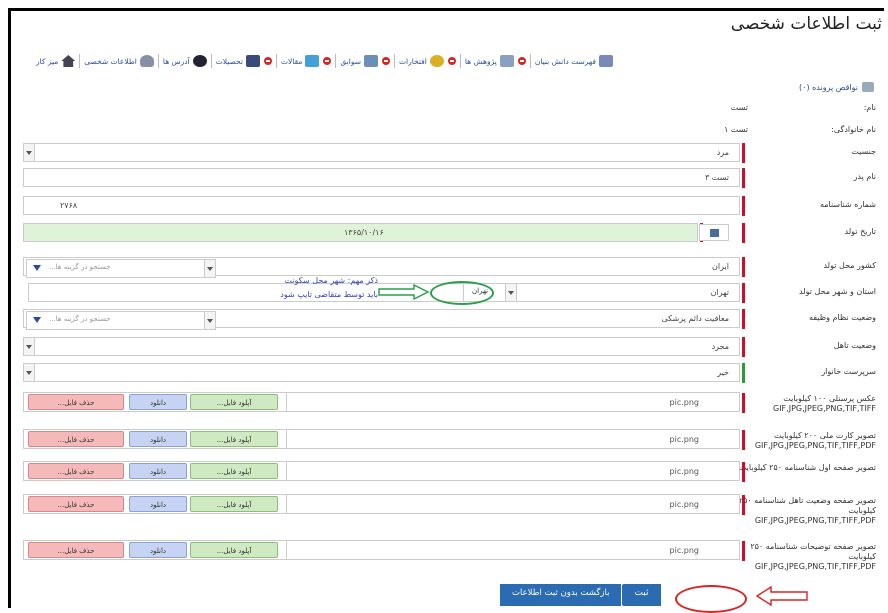  What do you see at coordinates (714, 232) in the screenshot?
I see `calendar-icon` at bounding box center [714, 232].